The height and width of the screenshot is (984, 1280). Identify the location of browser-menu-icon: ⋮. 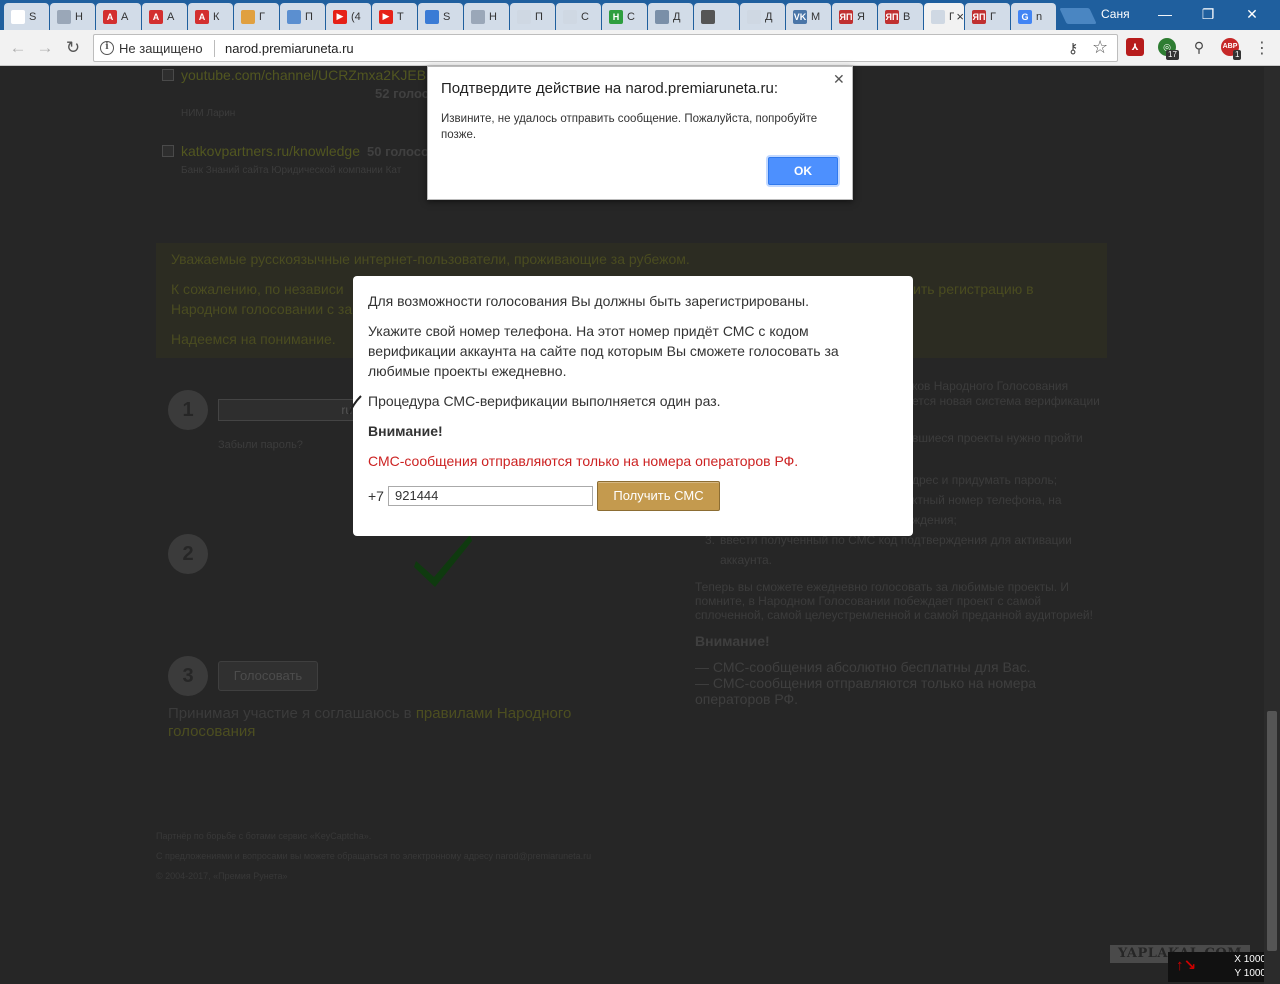
(1262, 48).